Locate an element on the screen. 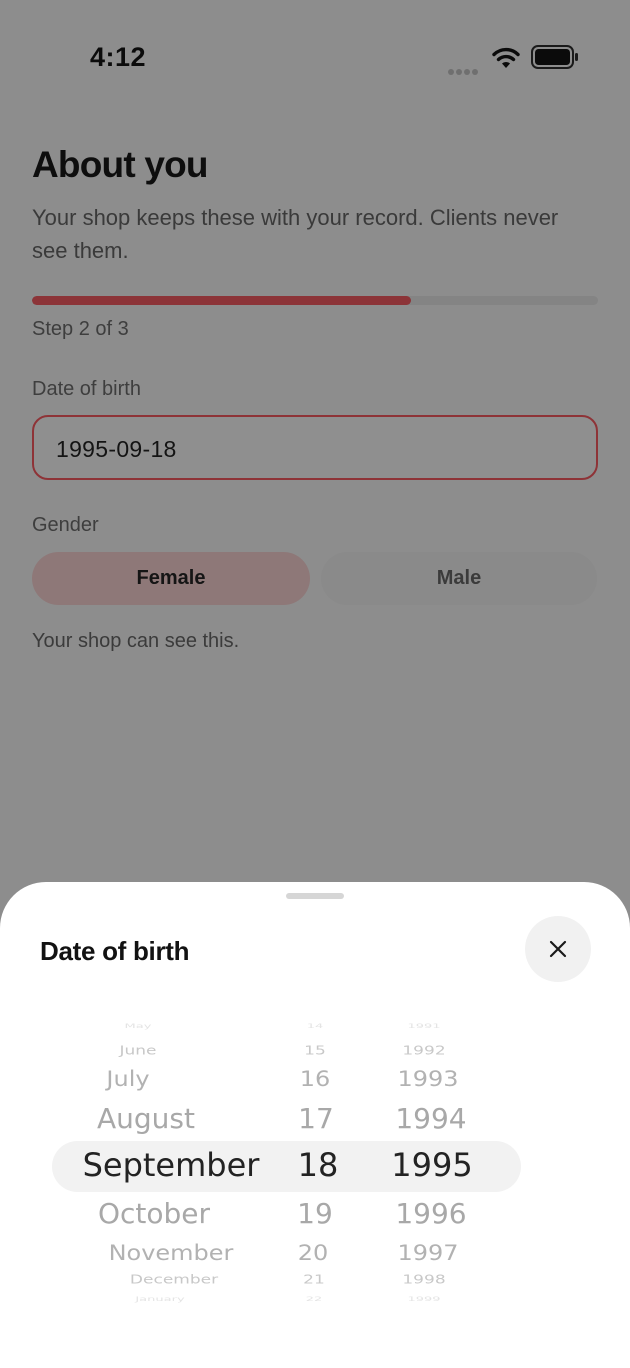 This screenshot has height=1368, width=630. progress-bar is located at coordinates (315, 300).